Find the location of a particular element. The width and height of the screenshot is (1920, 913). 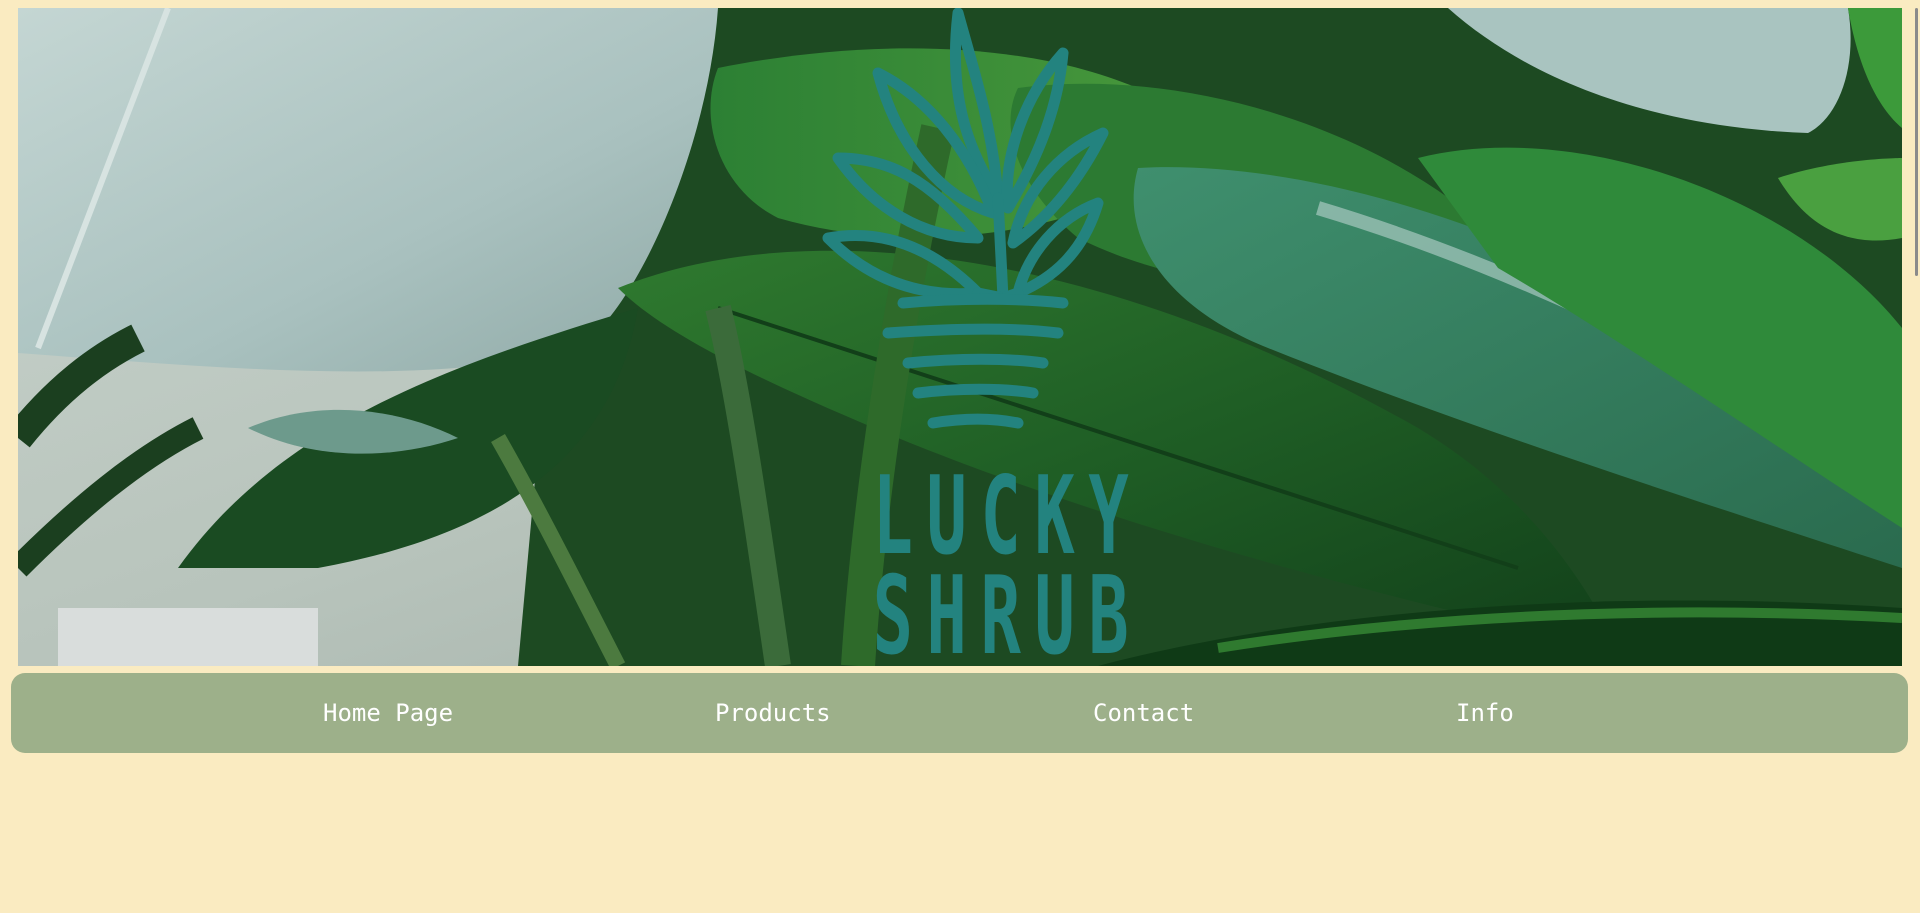

nav-products-link: Products is located at coordinates (773, 713).